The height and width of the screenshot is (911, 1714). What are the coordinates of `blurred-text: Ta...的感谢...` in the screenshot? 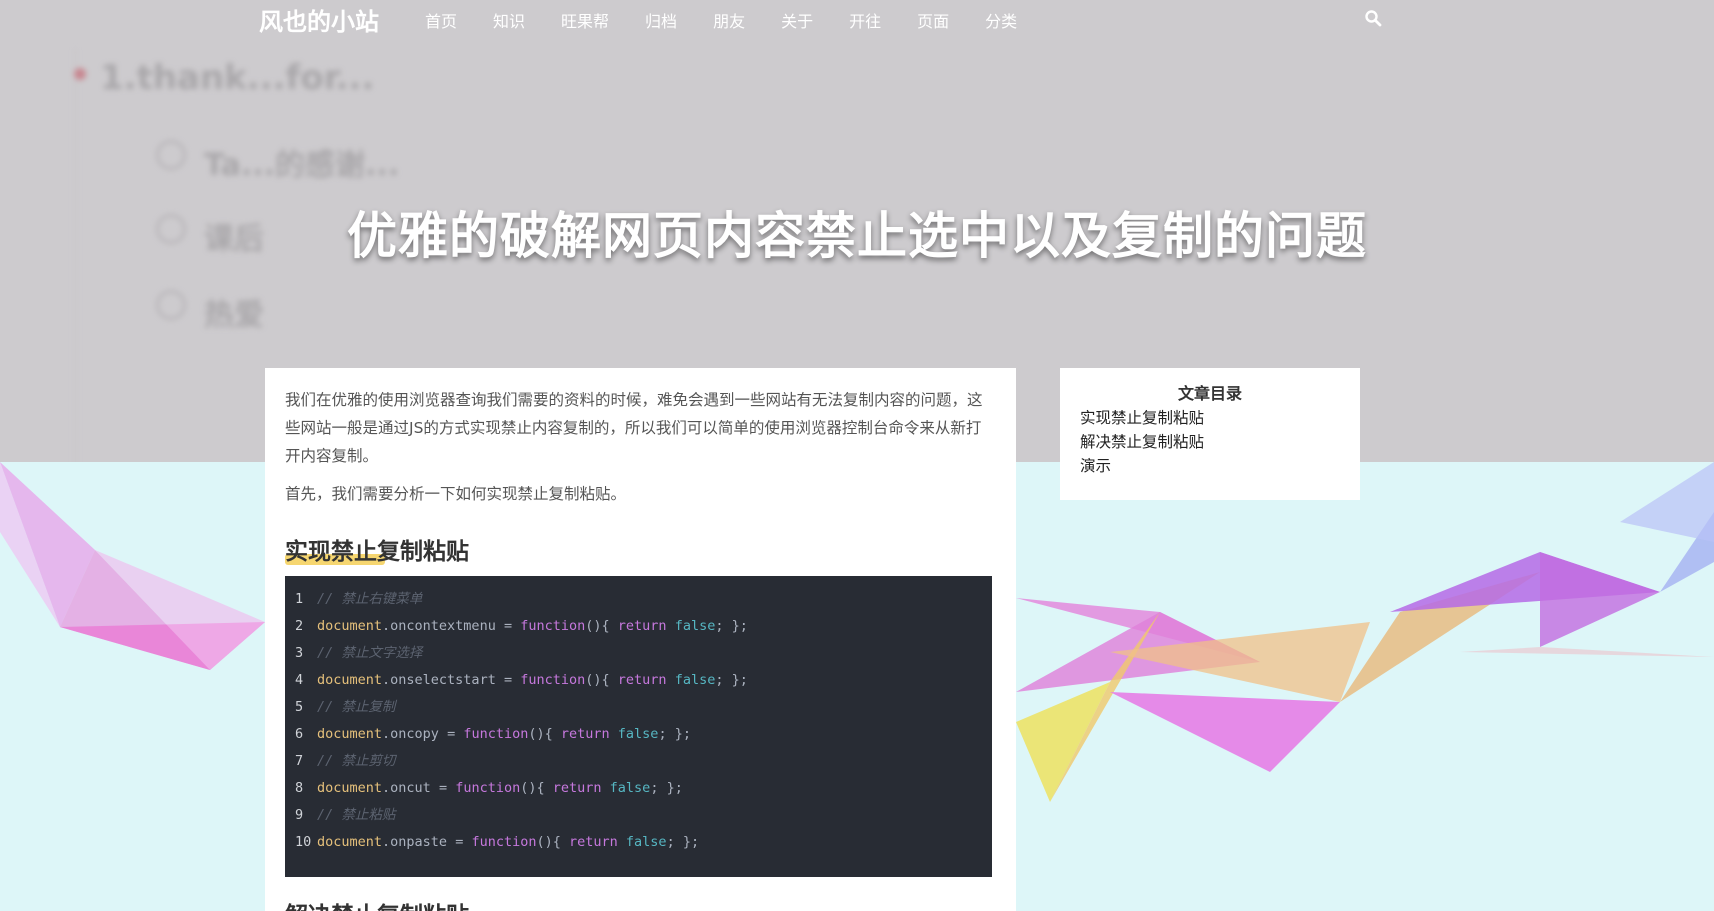 It's located at (302, 165).